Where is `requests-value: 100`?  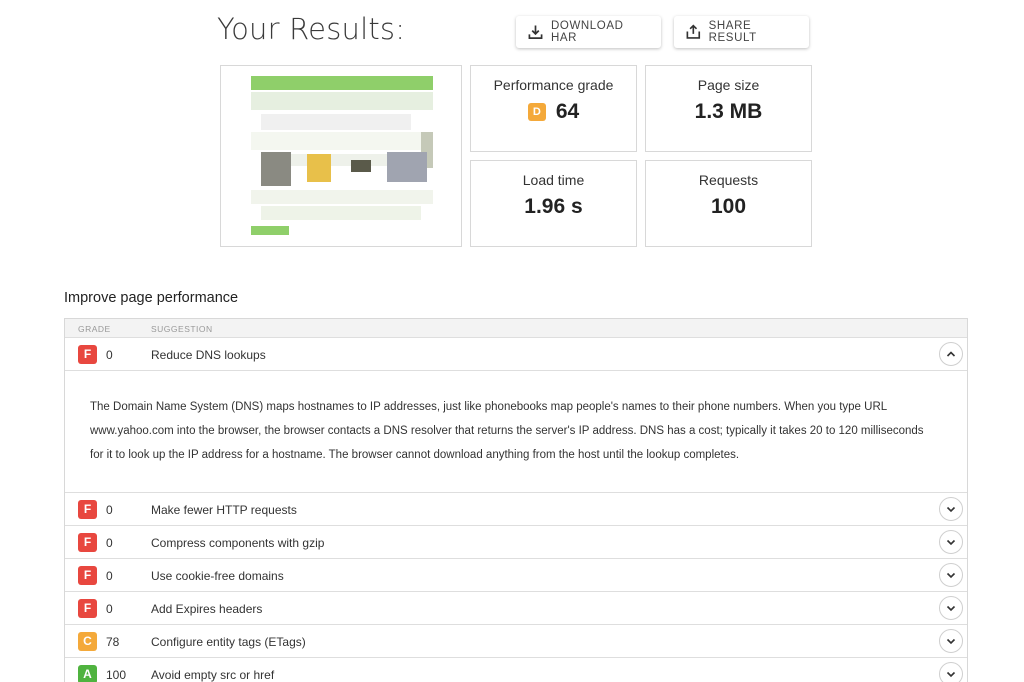
requests-value: 100 is located at coordinates (728, 206).